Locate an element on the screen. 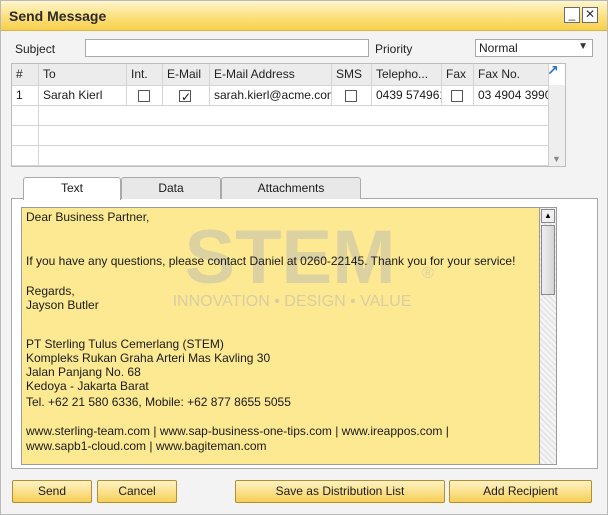  scroll-down-icon: ▼ is located at coordinates (556, 159).